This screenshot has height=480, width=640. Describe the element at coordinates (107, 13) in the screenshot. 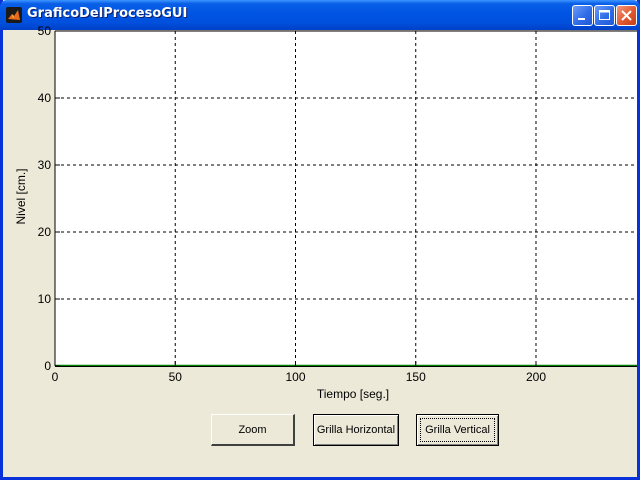

I see `window-title: GraficoDelProcesoGUI` at that location.